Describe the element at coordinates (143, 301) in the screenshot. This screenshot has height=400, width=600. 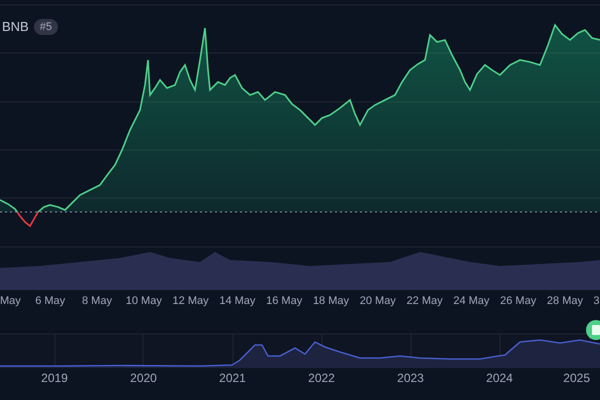
I see `date-axis-label: 10 May` at that location.